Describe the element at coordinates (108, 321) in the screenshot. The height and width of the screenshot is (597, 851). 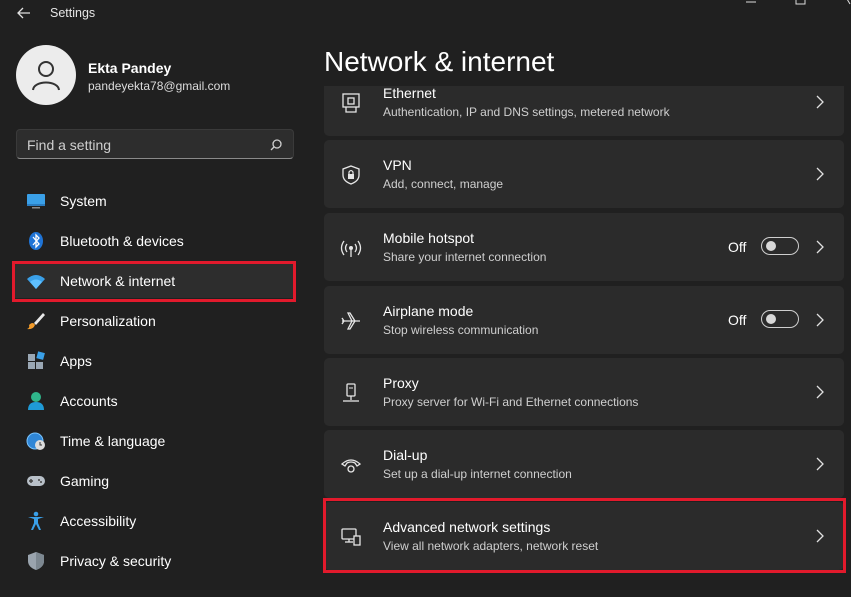
I see `sidebar-item-label: Personalization` at that location.